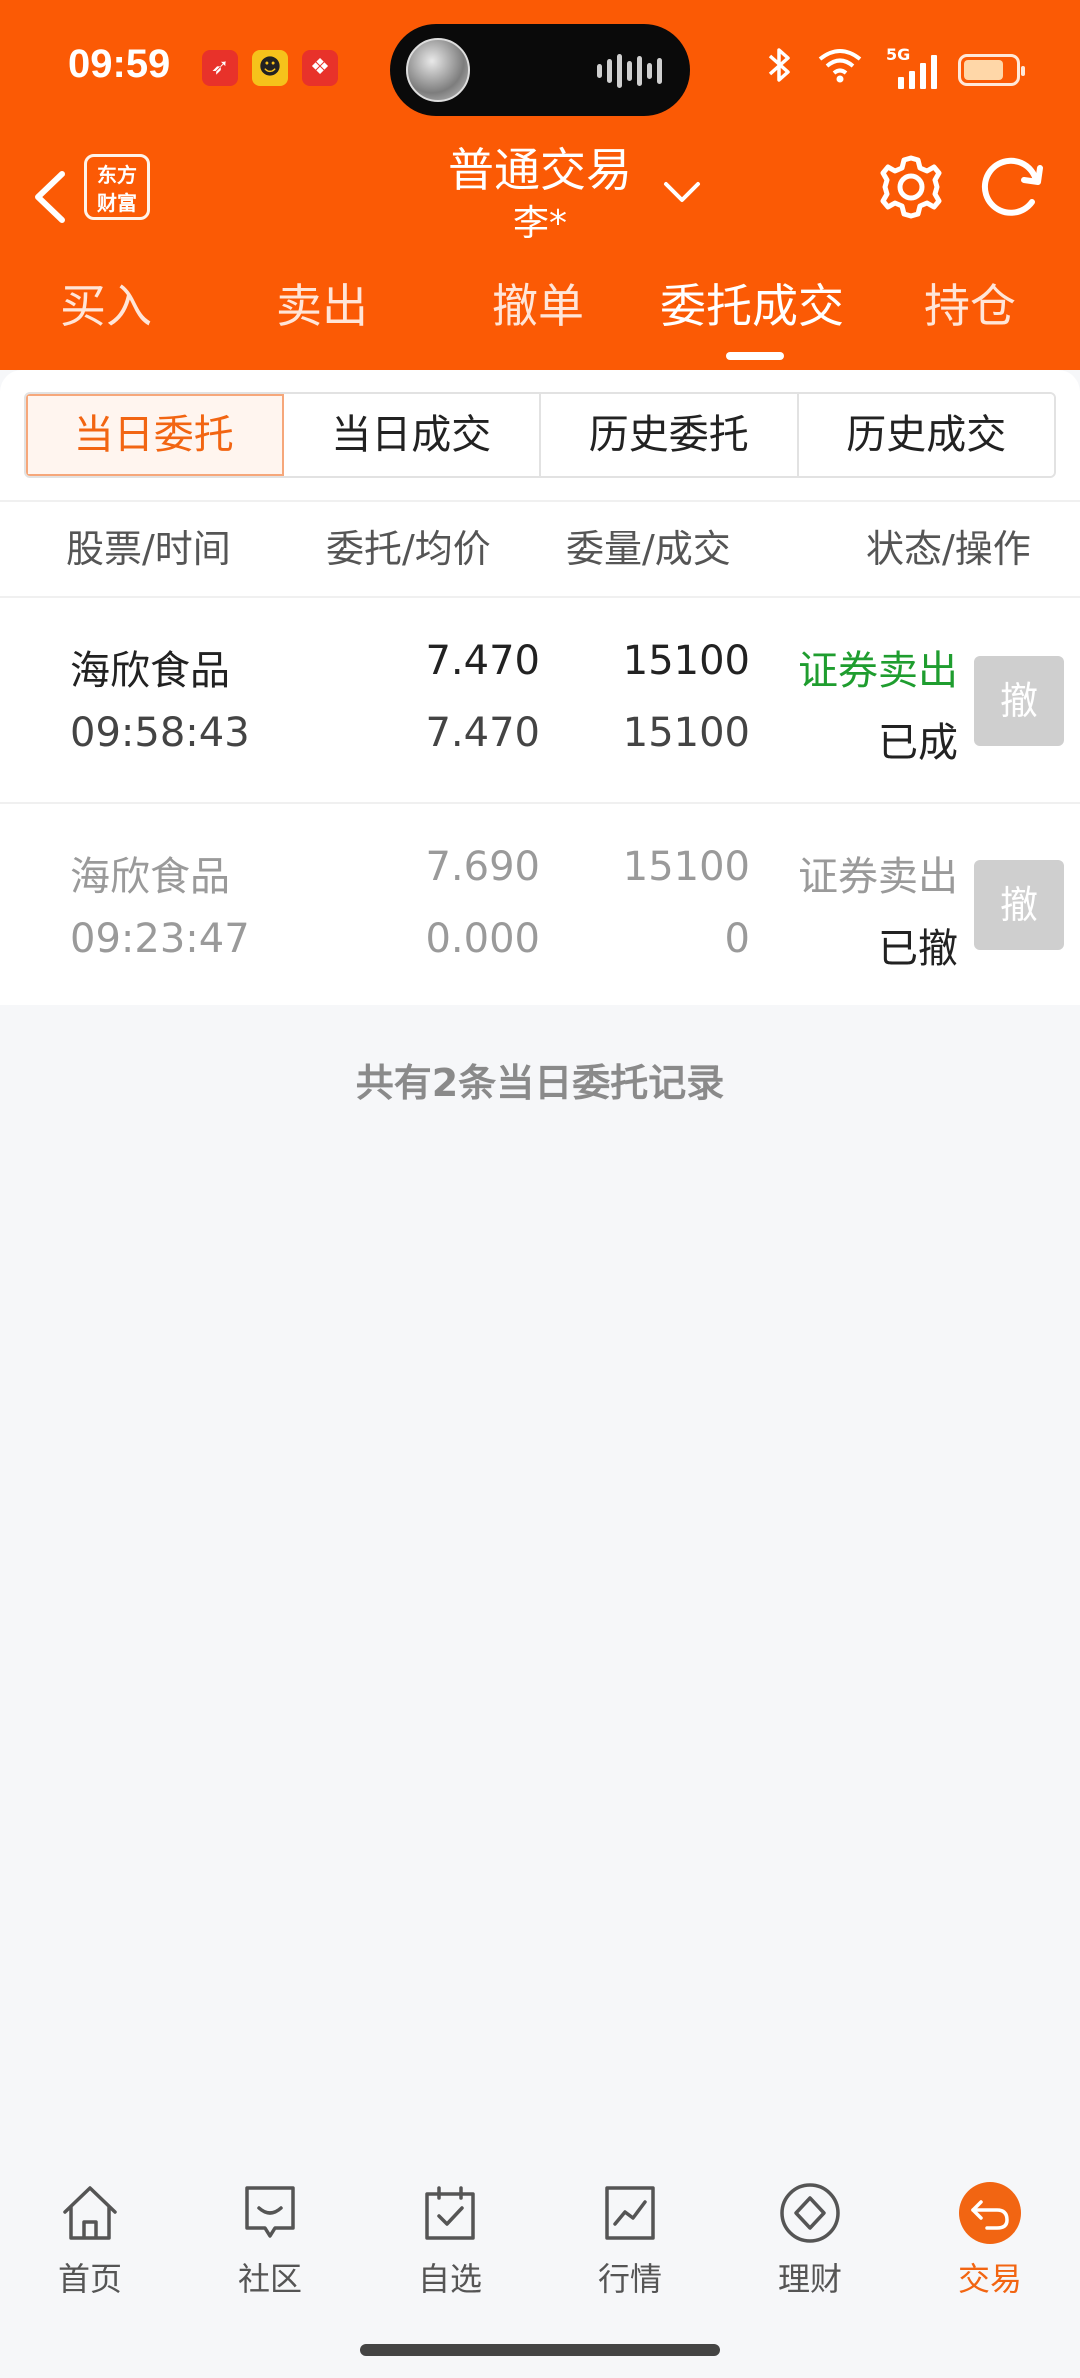 This screenshot has width=1080, height=2378. I want to click on tab-sell: 卖出, so click(322, 303).